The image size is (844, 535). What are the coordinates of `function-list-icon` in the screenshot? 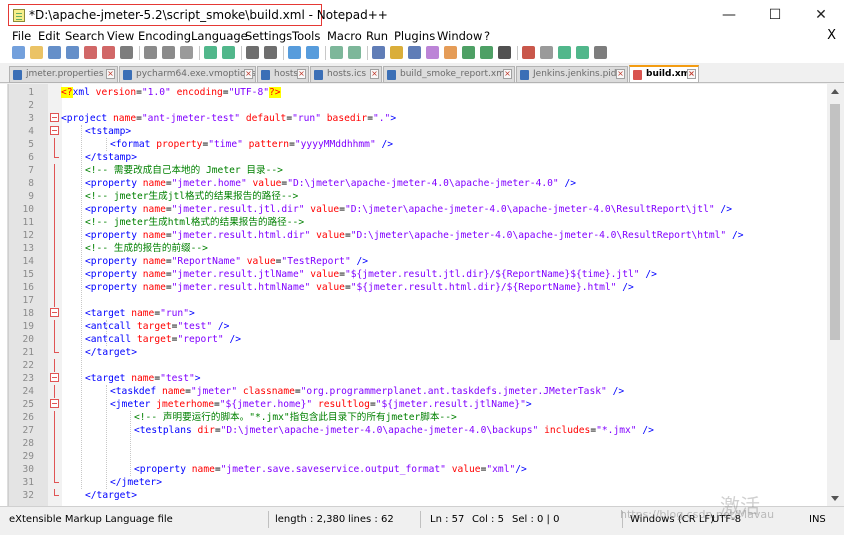 It's located at (468, 52).